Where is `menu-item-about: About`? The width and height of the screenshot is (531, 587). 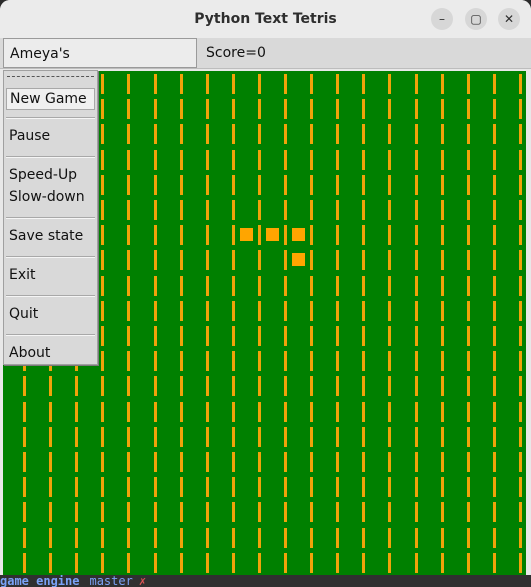
menu-item-about: About is located at coordinates (29, 353).